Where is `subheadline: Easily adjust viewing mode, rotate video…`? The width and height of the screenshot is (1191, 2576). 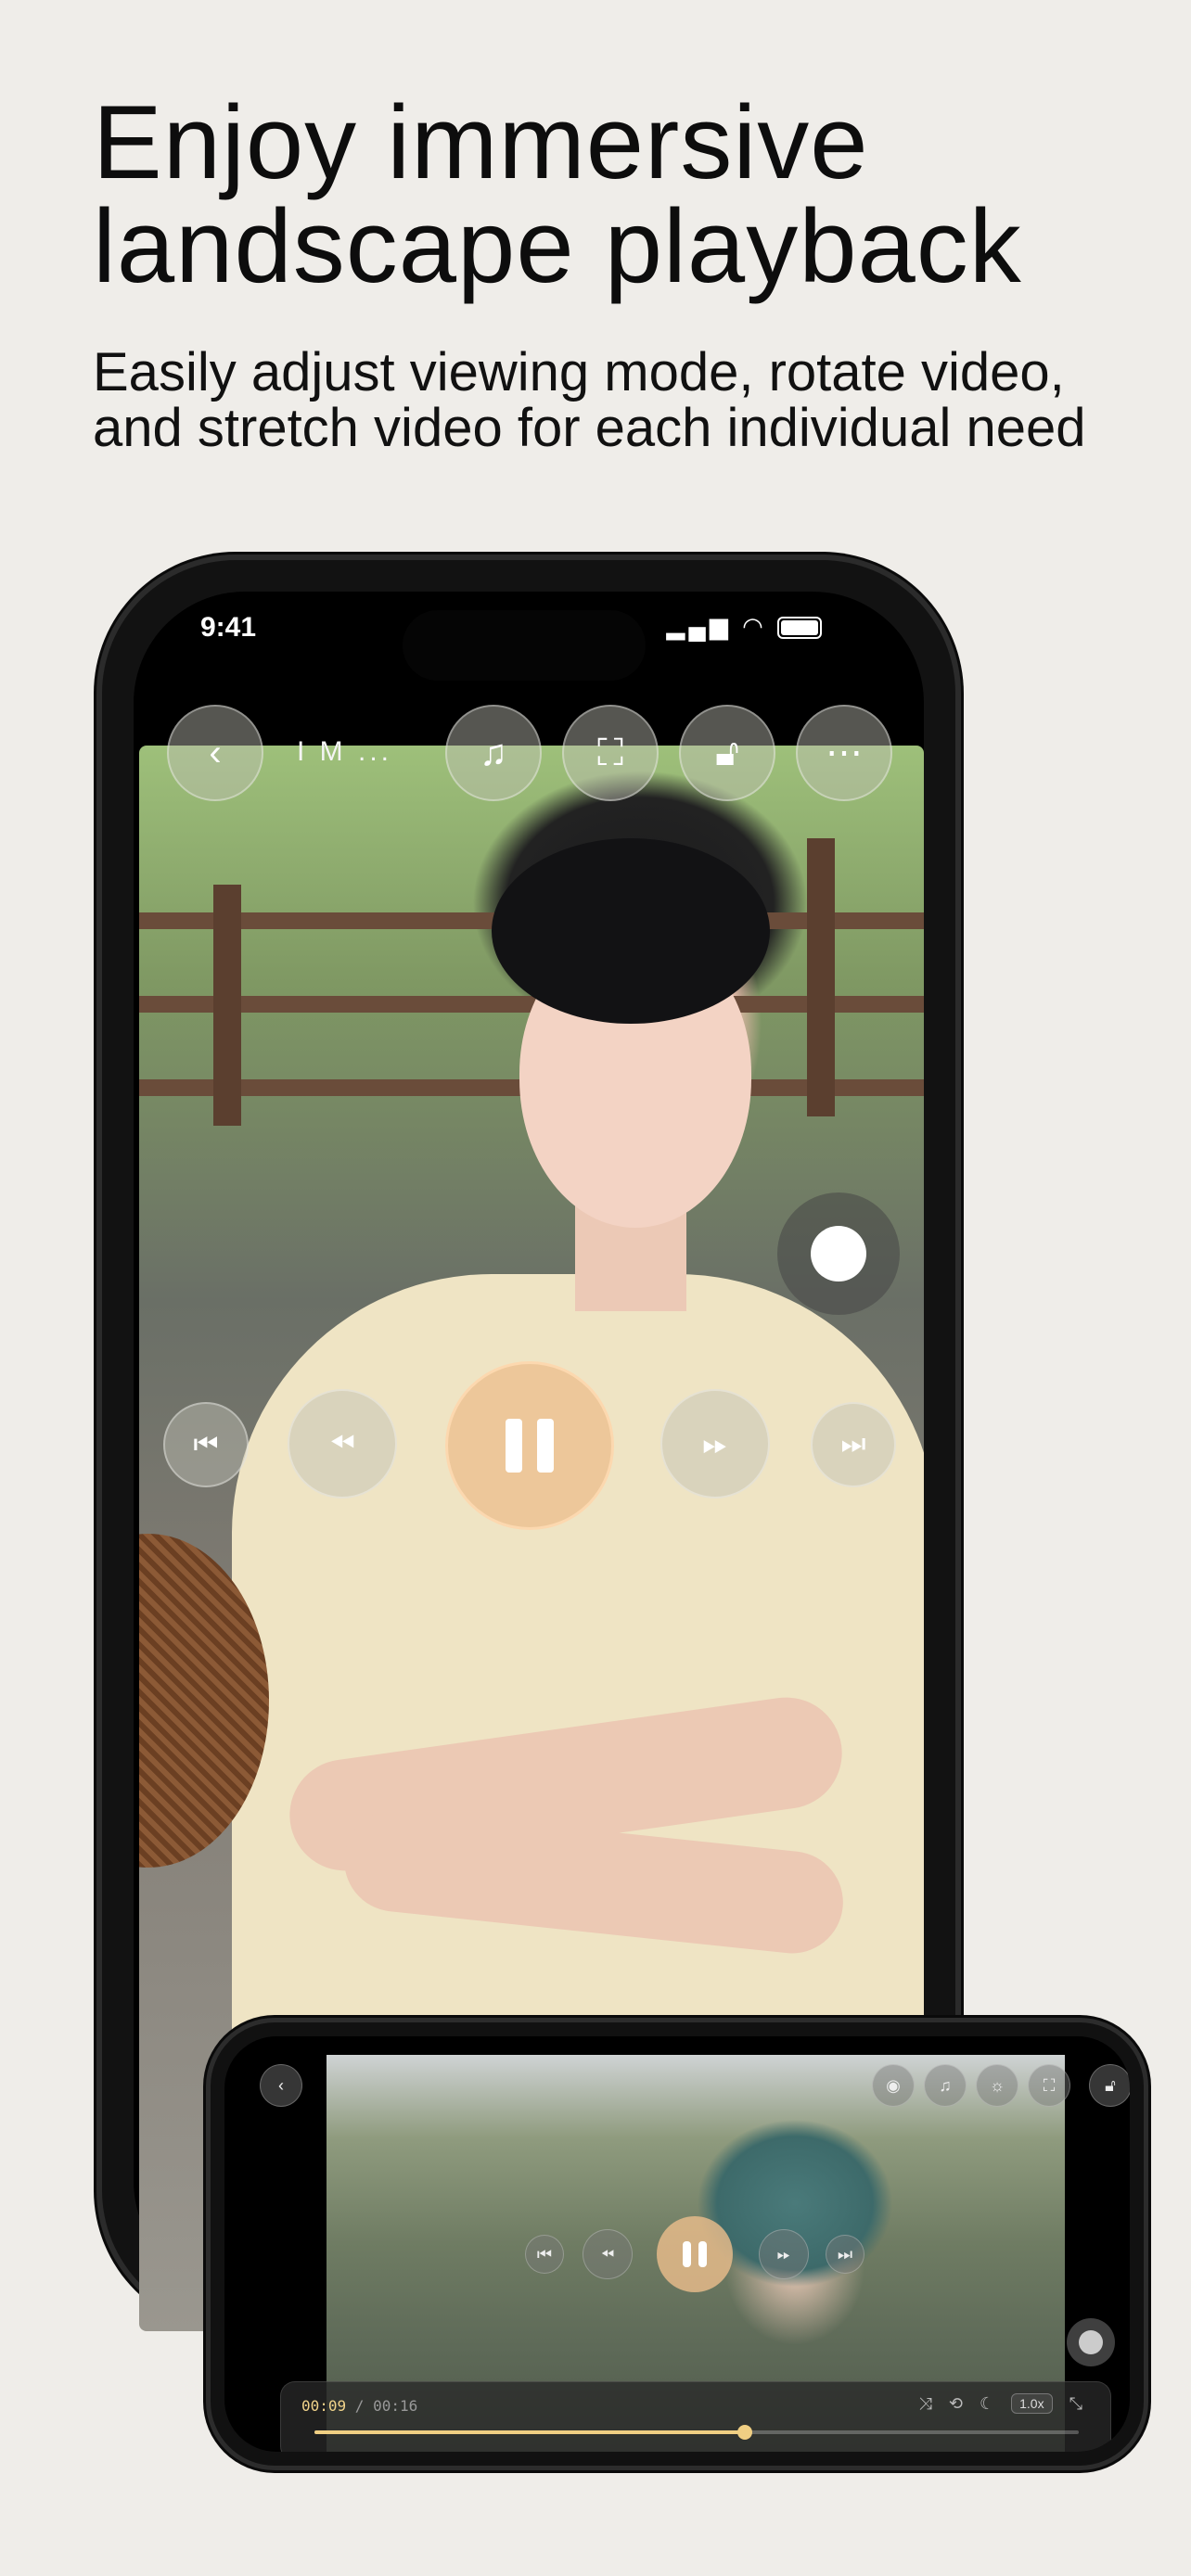
subheadline: Easily adjust viewing mode, rotate video… is located at coordinates (589, 400).